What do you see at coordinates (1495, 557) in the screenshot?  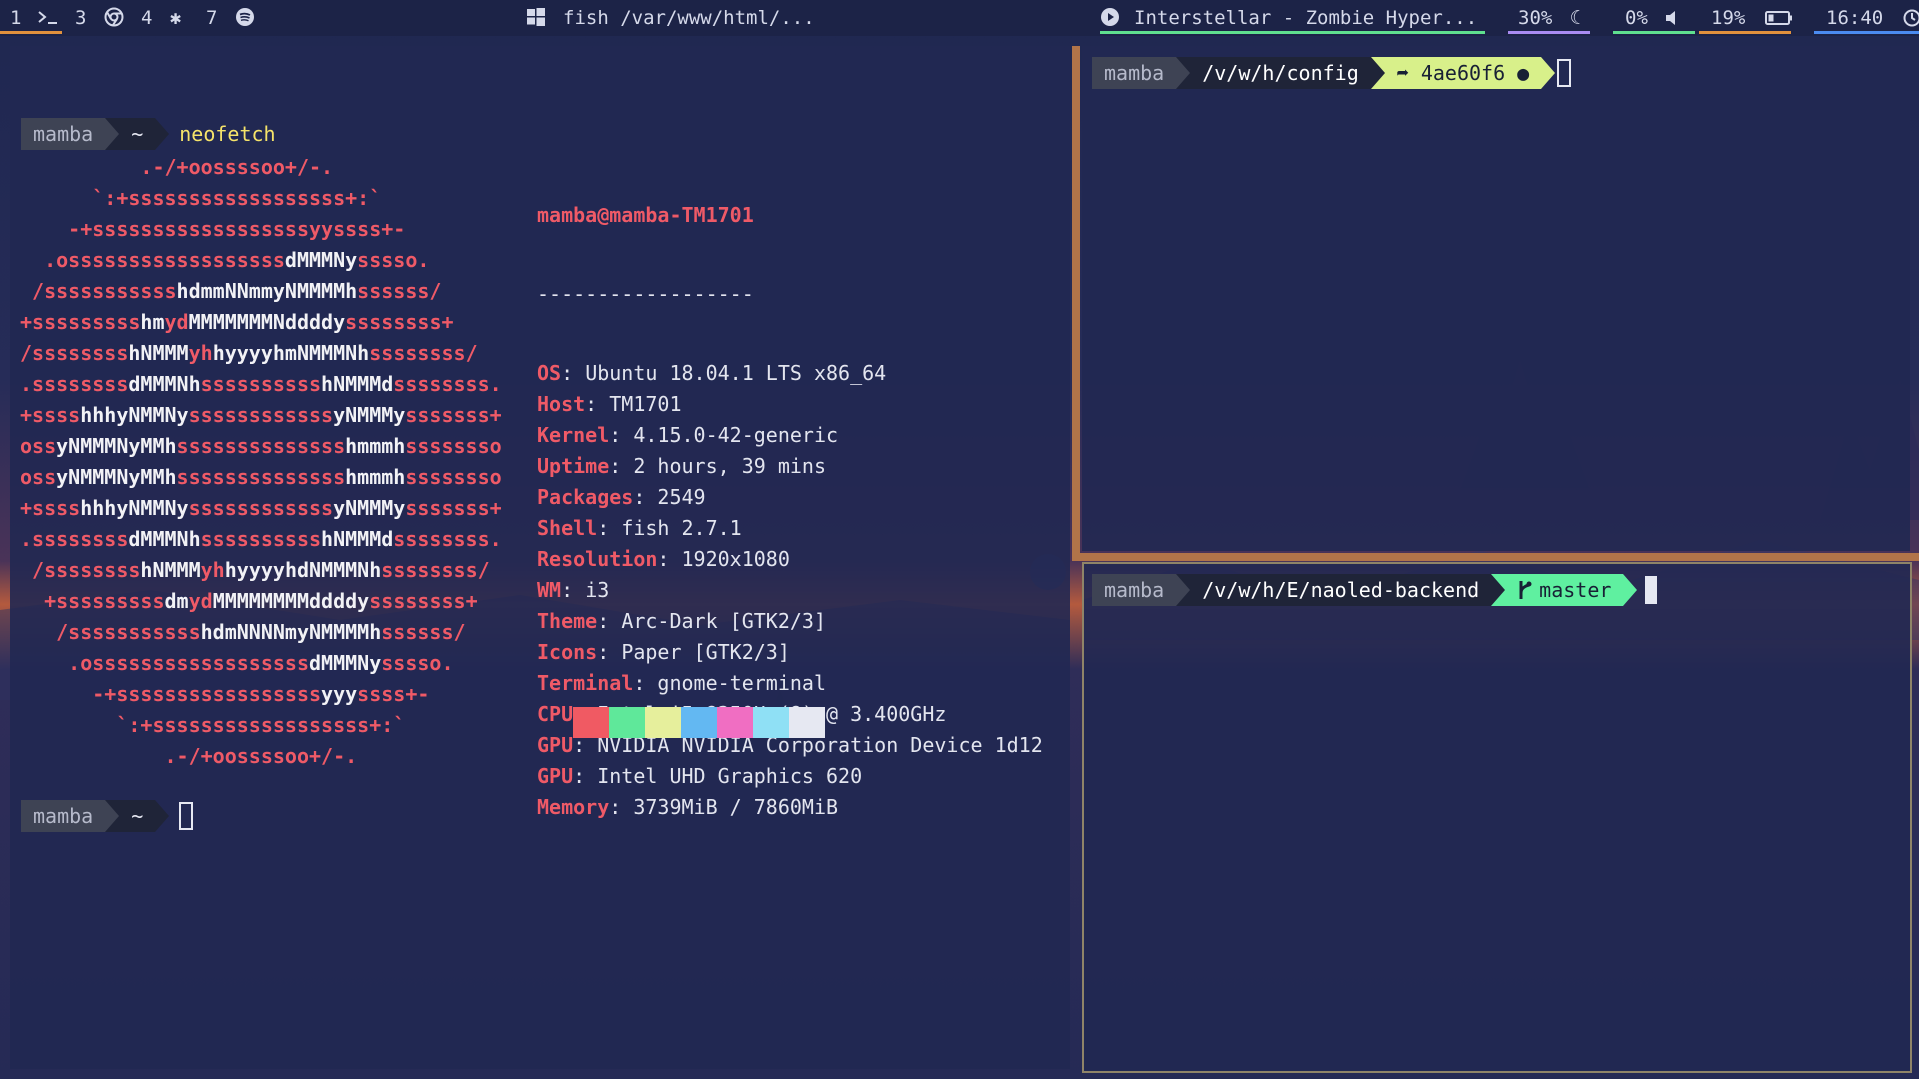 I see `pane-split-border` at bounding box center [1495, 557].